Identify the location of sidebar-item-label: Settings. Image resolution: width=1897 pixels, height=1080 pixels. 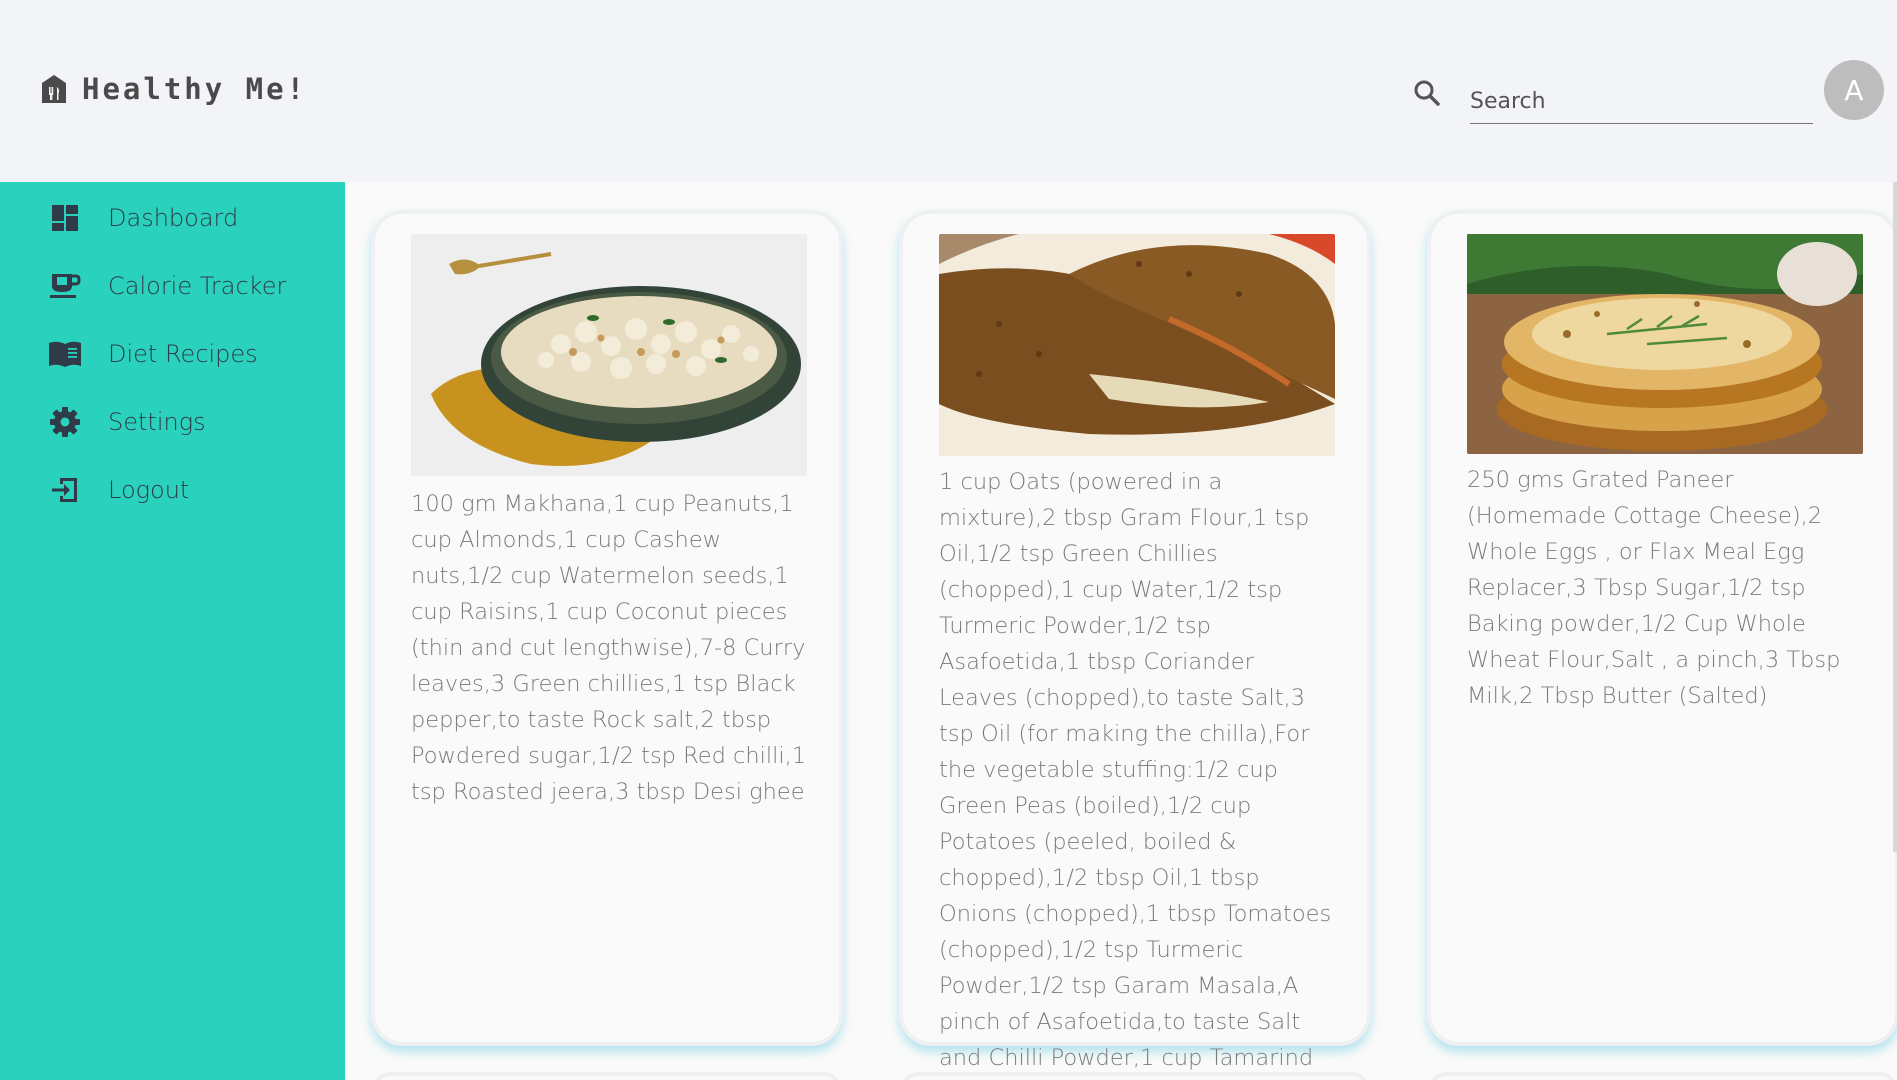
(157, 422).